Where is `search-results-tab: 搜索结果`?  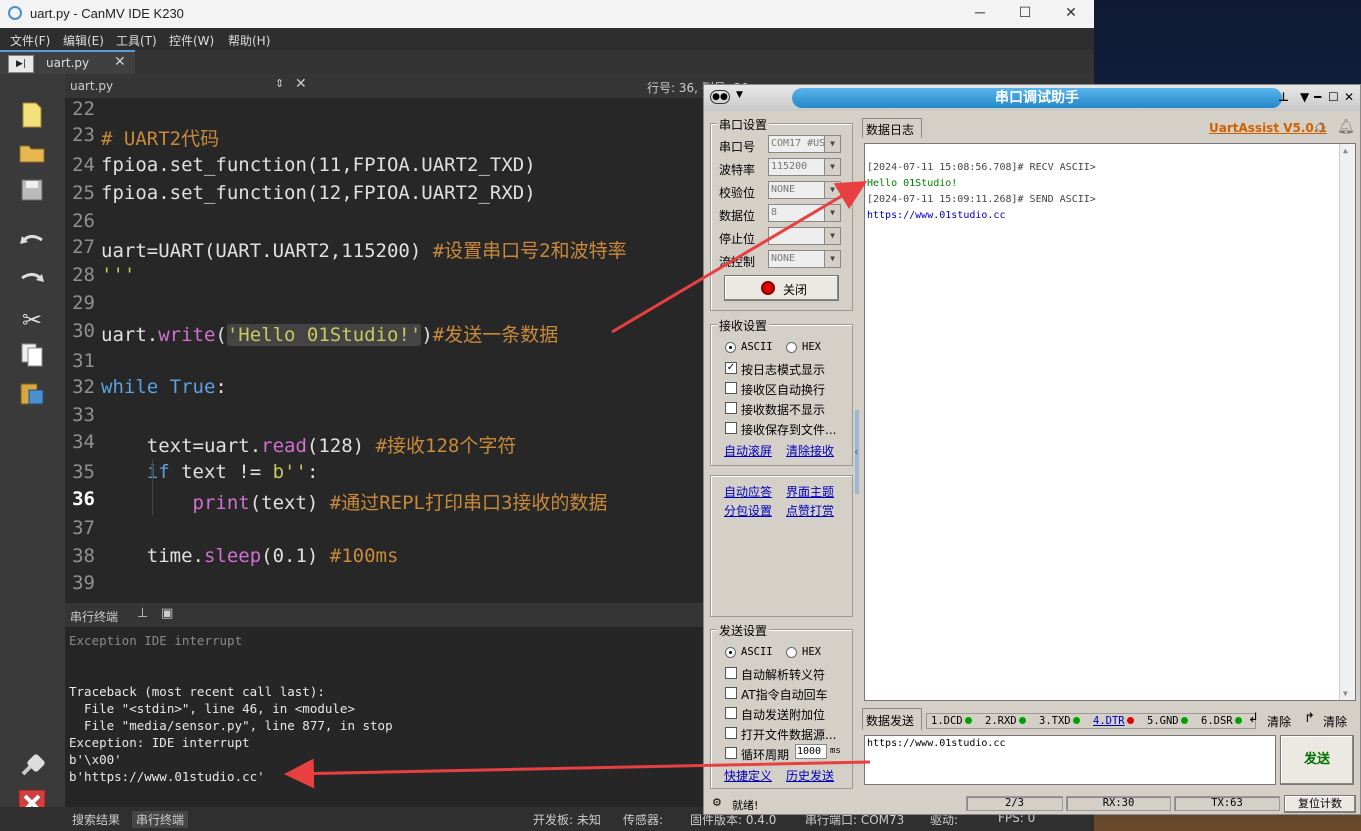
search-results-tab: 搜索结果 is located at coordinates (96, 819).